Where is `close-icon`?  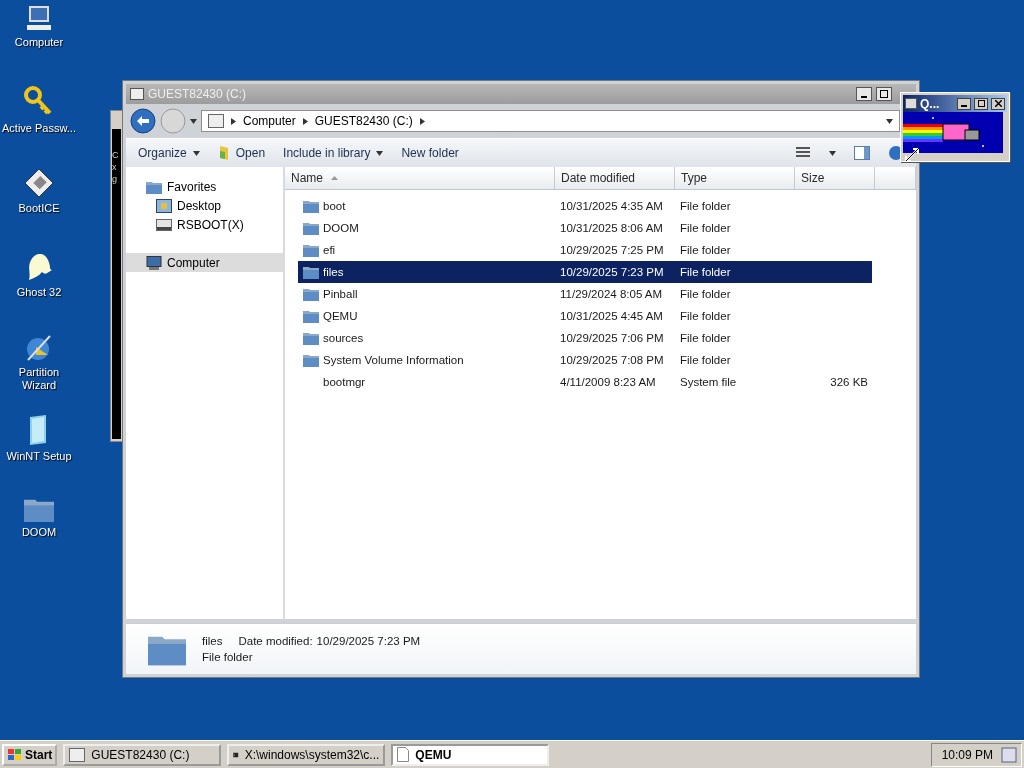
close-icon is located at coordinates (998, 103).